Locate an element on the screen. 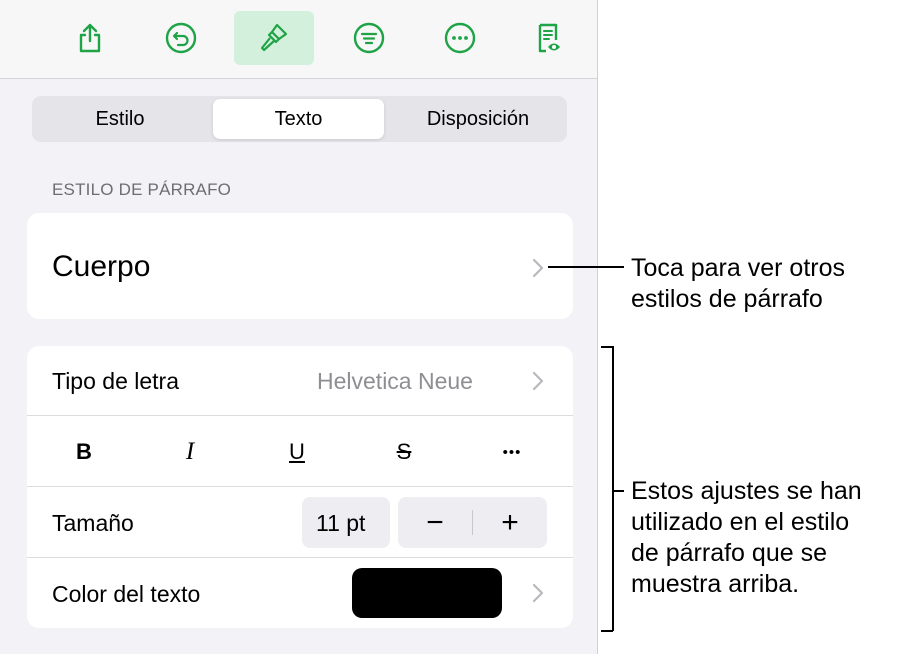 The image size is (910, 654). callout-text: Toca para ver otros is located at coordinates (738, 268).